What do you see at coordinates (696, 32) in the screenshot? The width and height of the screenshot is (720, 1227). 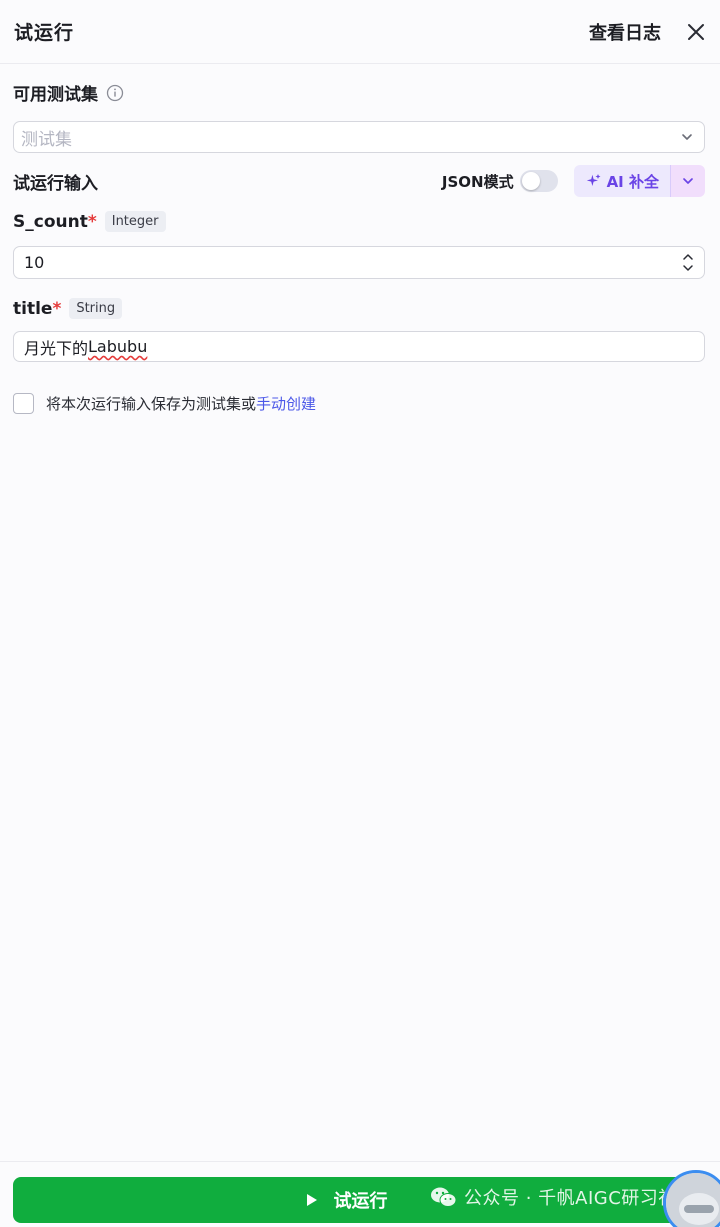 I see `close-icon` at bounding box center [696, 32].